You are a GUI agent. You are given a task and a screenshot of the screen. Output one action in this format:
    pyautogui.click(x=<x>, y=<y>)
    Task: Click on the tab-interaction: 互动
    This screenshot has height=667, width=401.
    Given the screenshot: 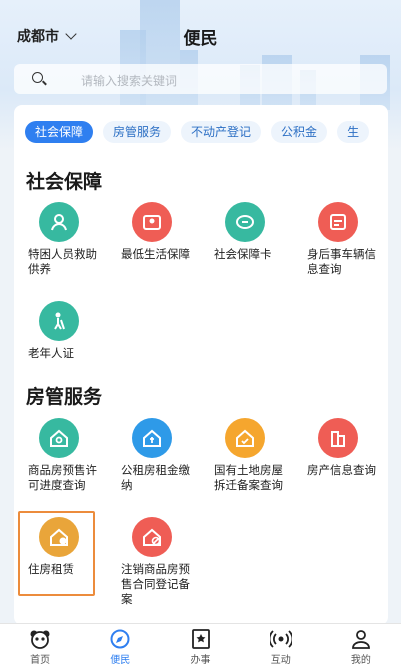 What is the action you would take?
    pyautogui.click(x=281, y=645)
    